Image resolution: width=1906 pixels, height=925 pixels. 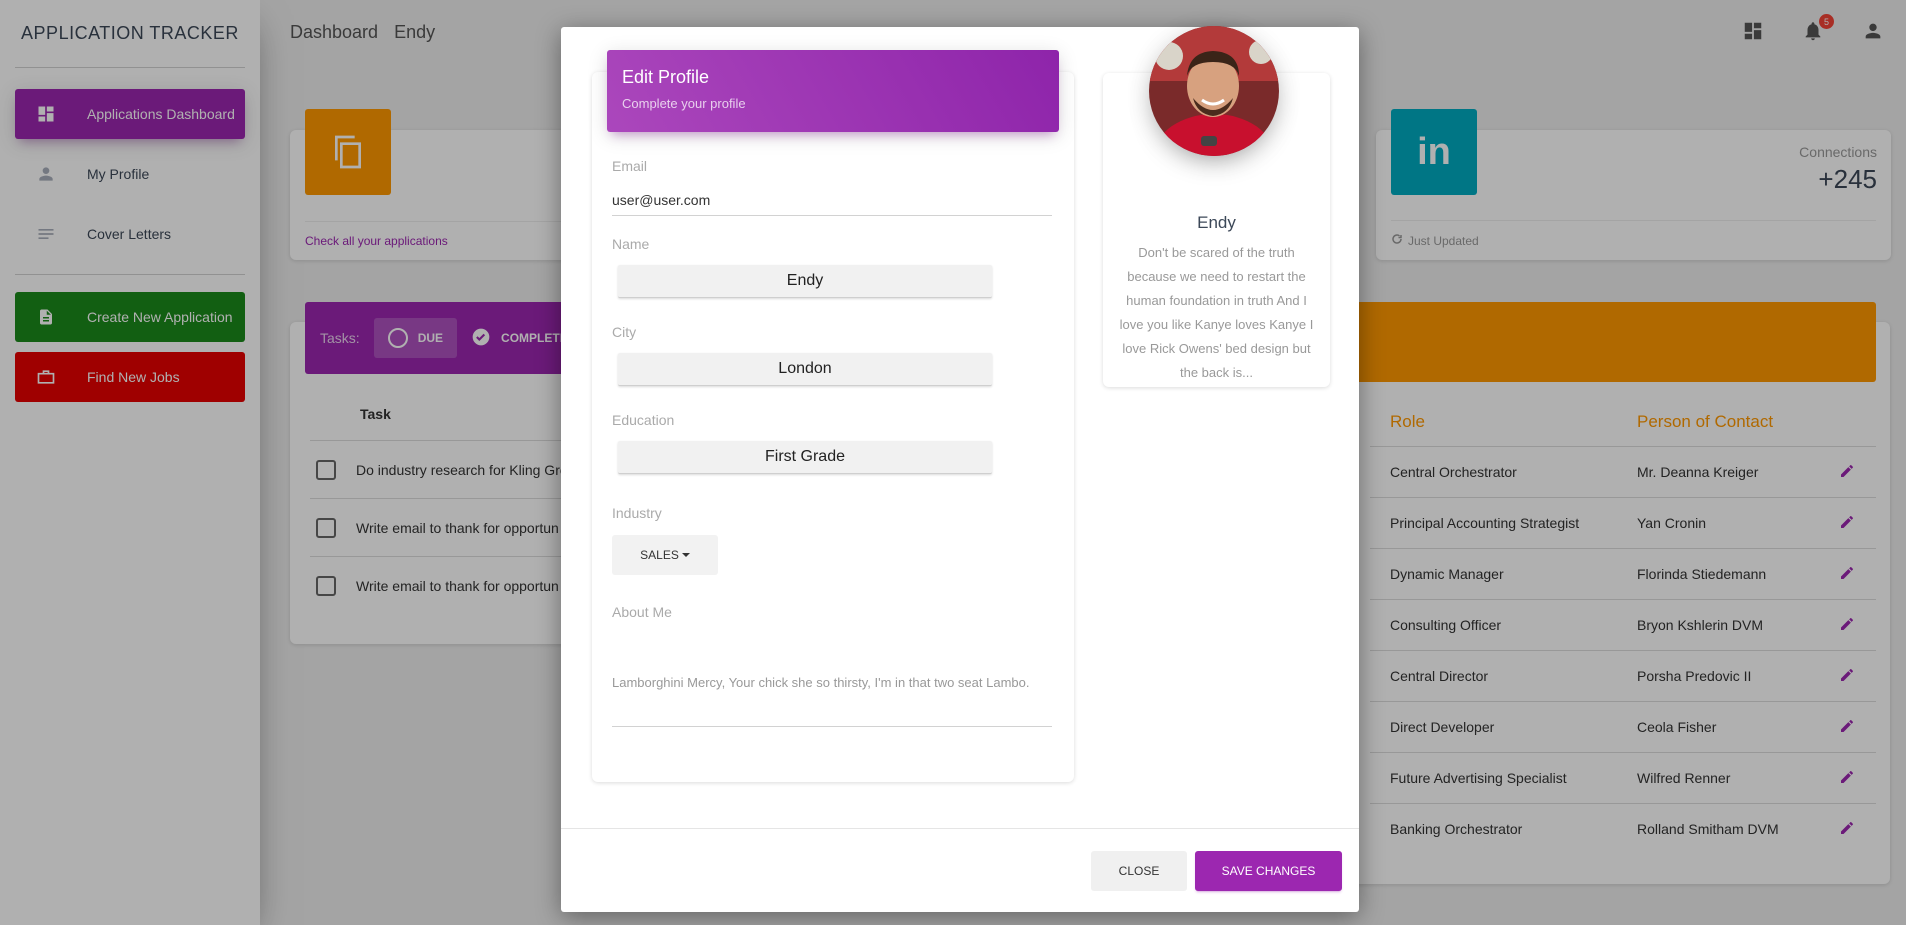 I want to click on industry-dropdown: SALES, so click(x=665, y=555).